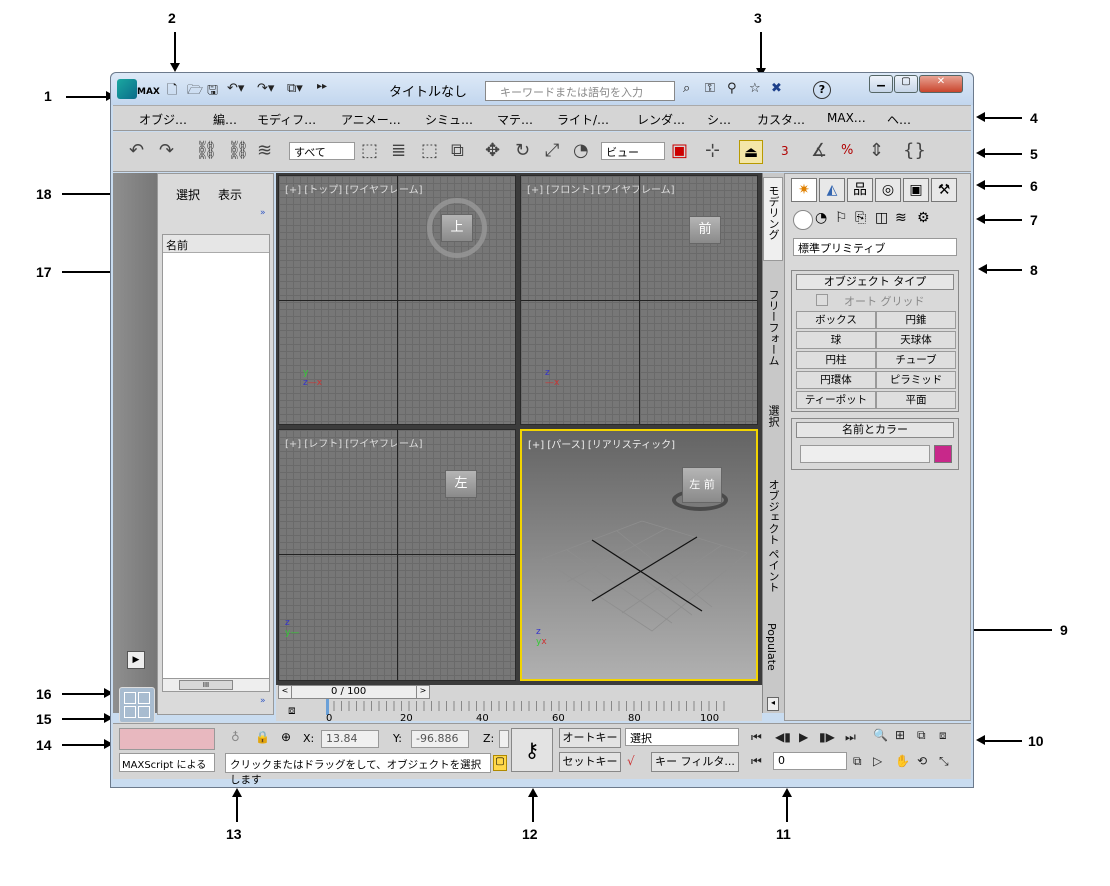 The width and height of the screenshot is (1110, 886). What do you see at coordinates (350, 739) in the screenshot?
I see `x-coordinate-field: 13.84` at bounding box center [350, 739].